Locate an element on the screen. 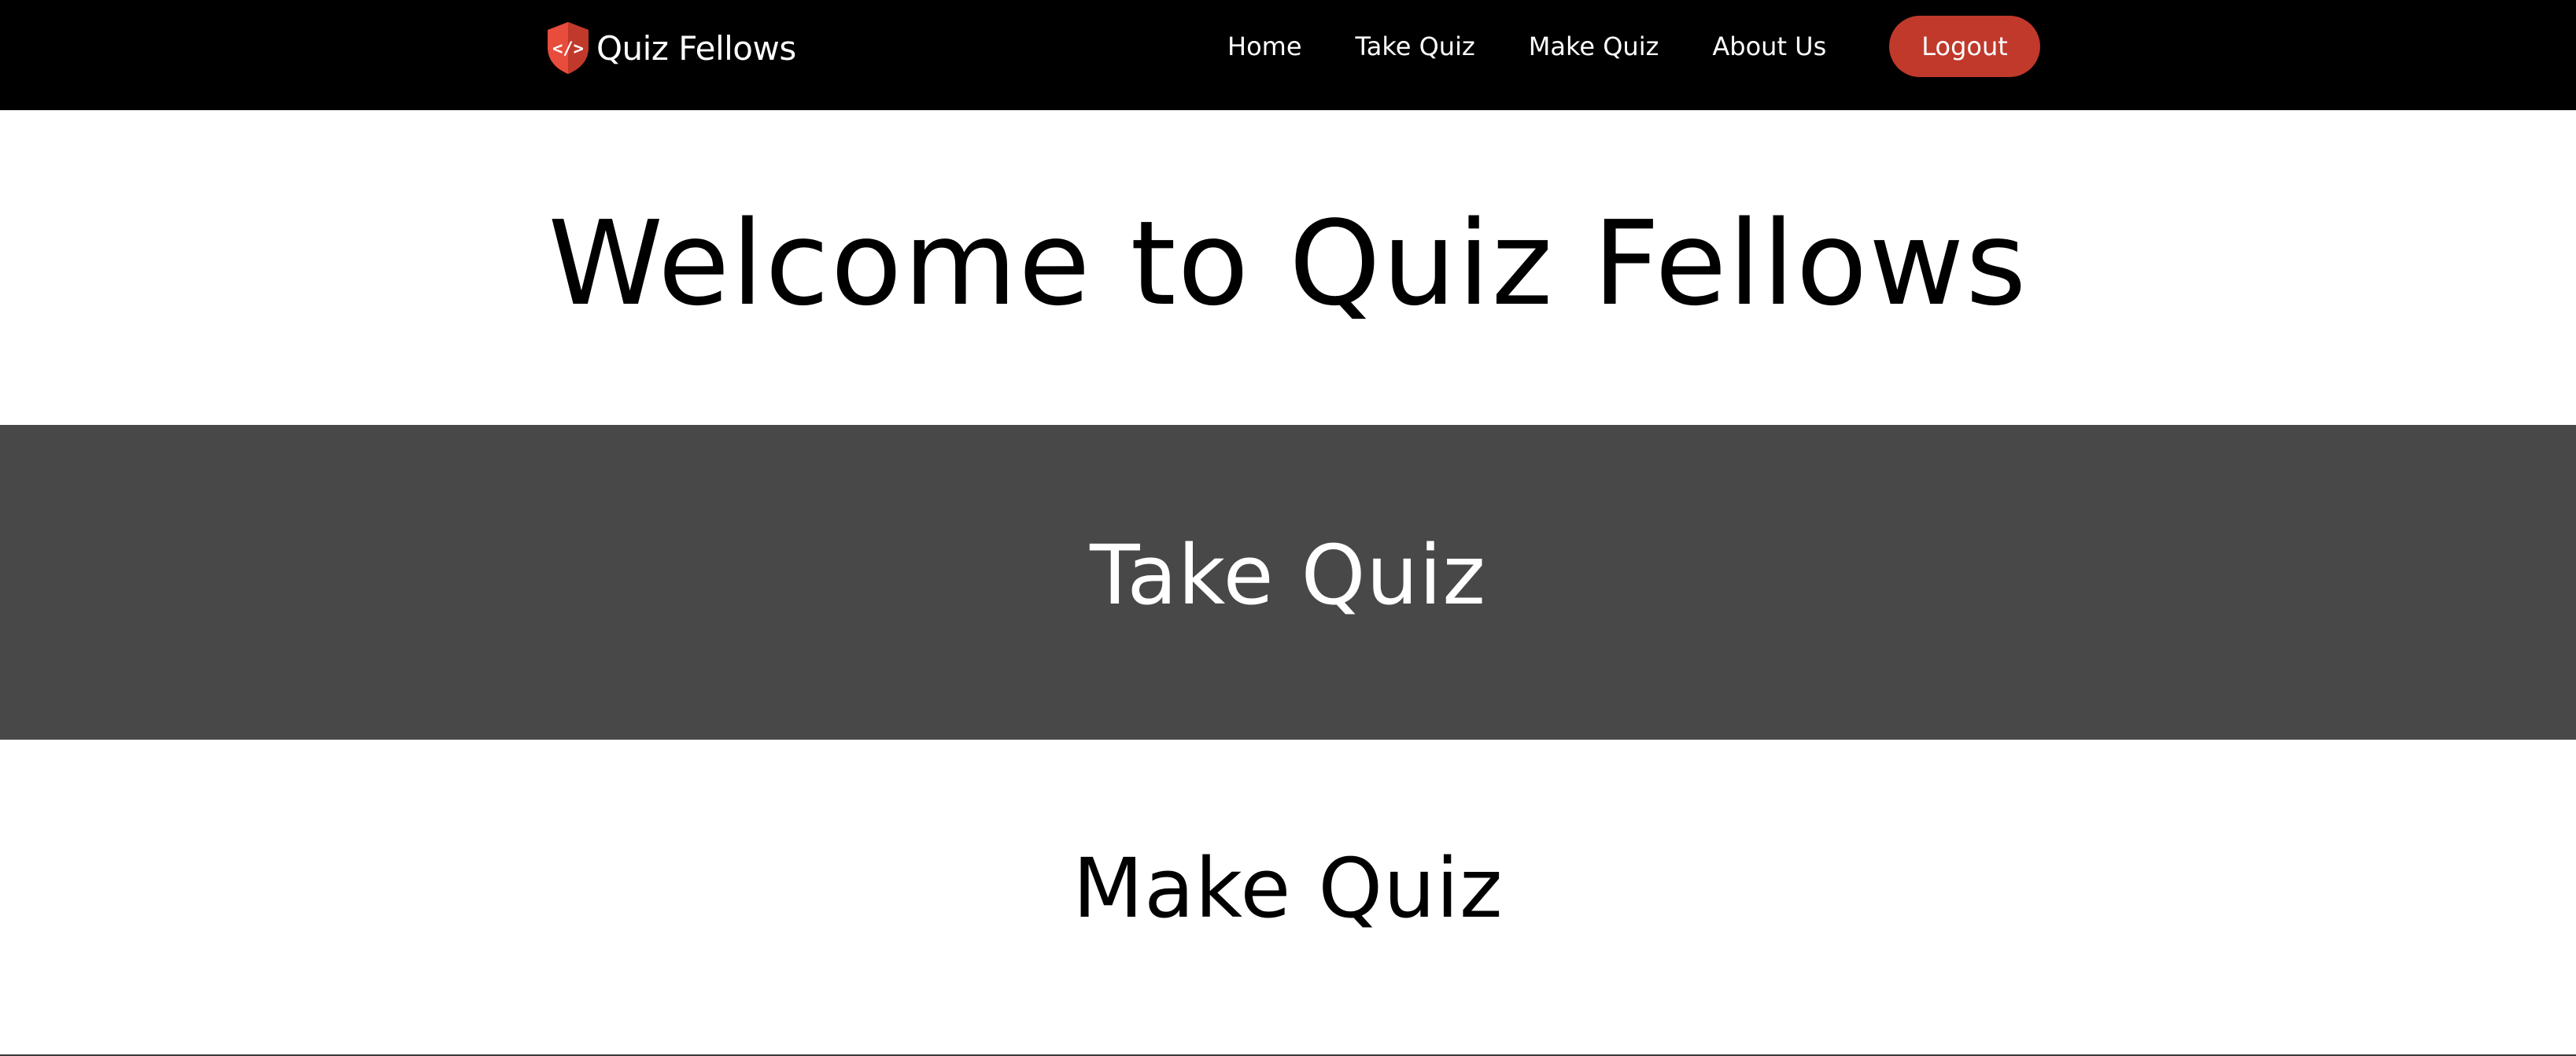  take-quiz-title: Take Quiz is located at coordinates (1288, 575).